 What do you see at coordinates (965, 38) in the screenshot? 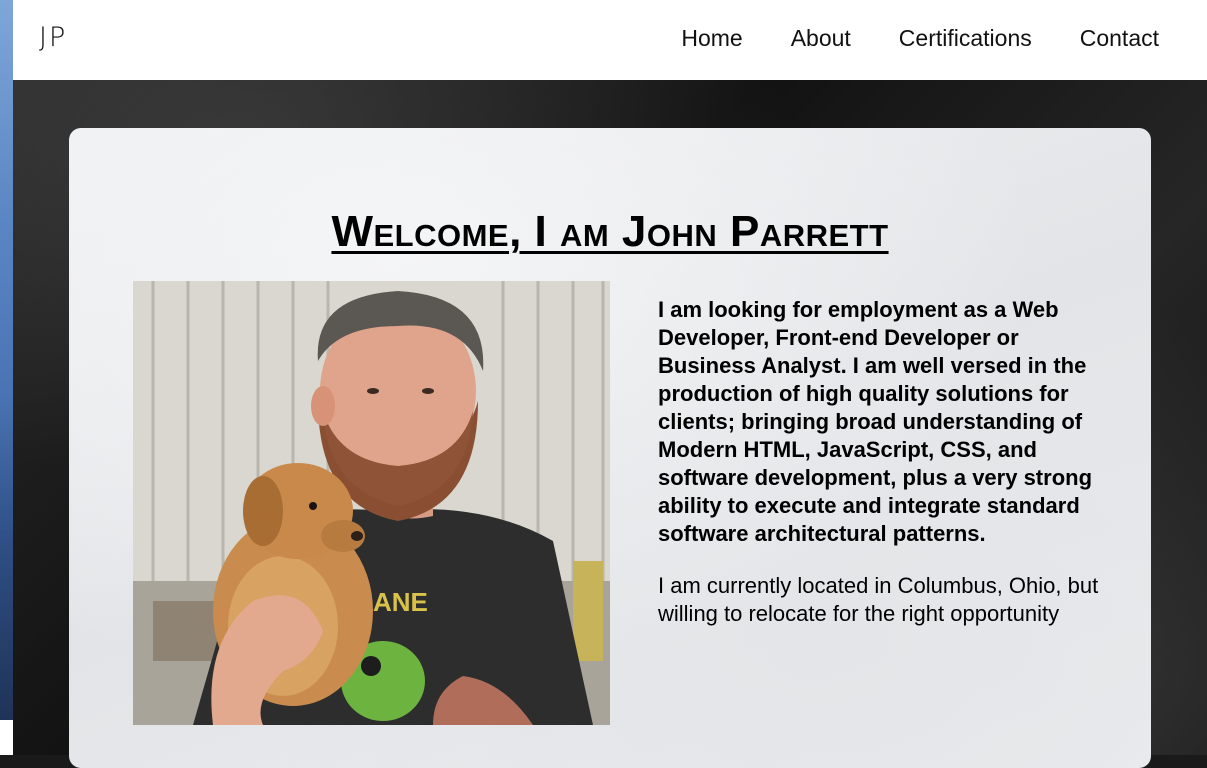
I see `nav-link-certifications: Certifications` at bounding box center [965, 38].